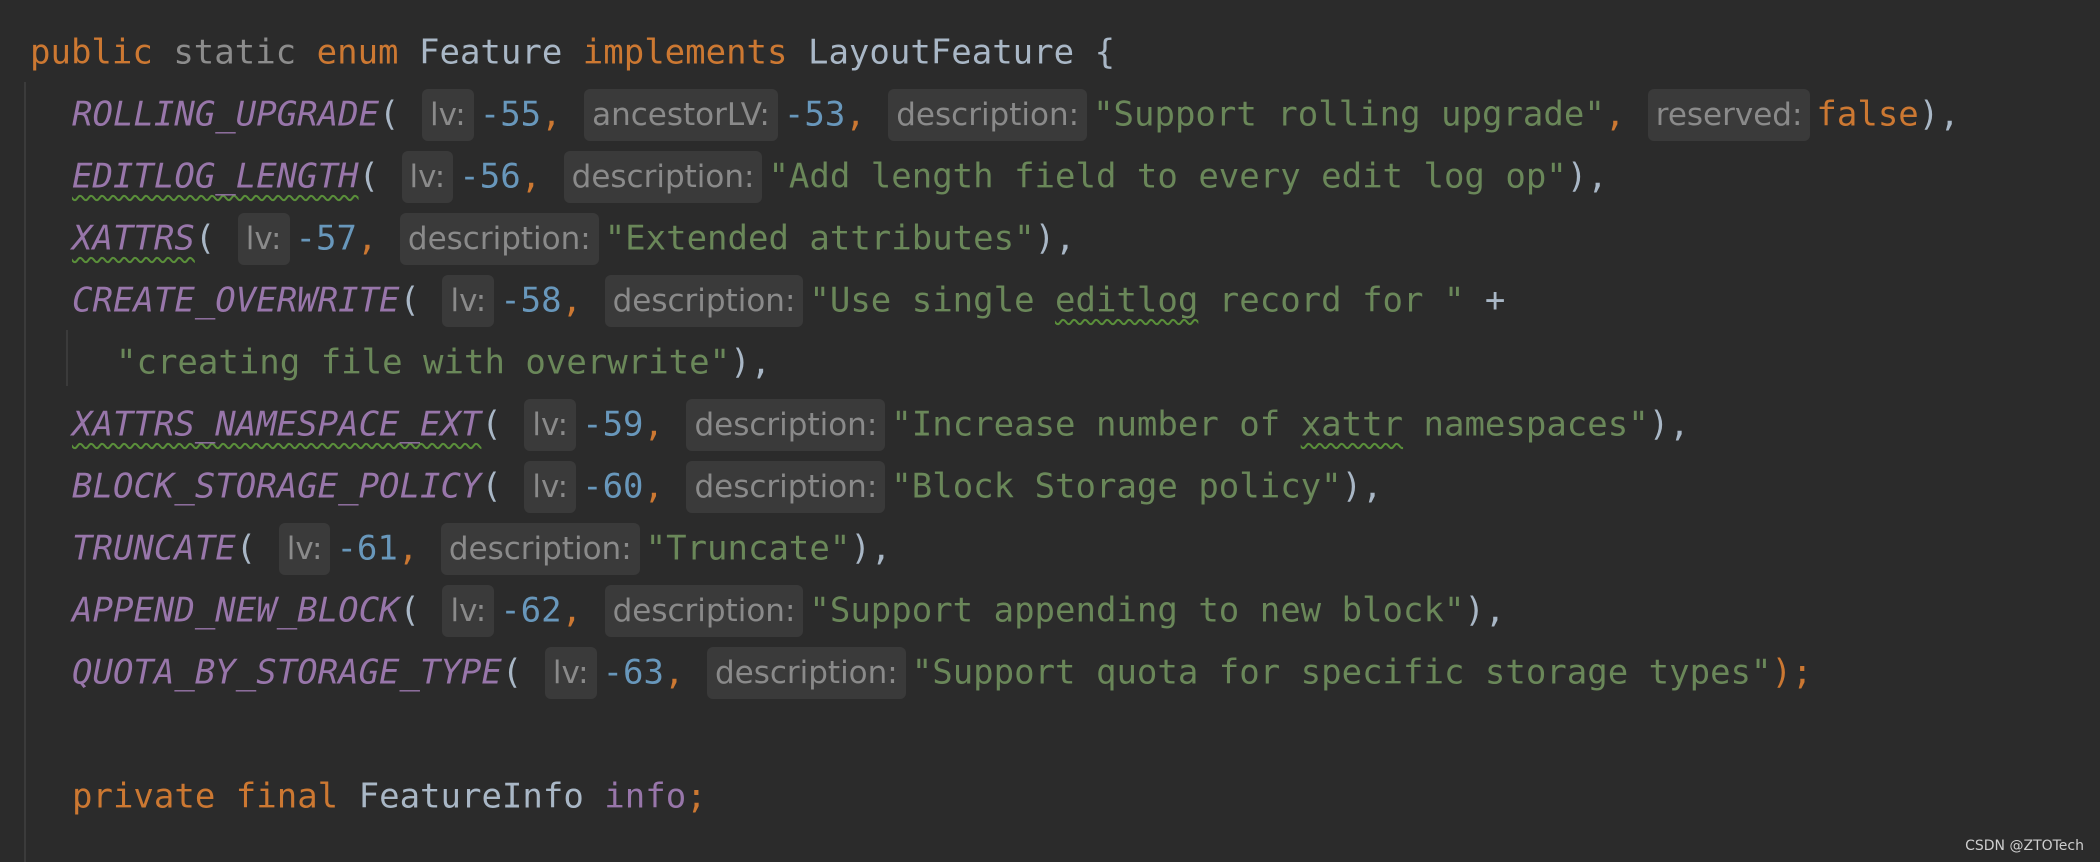  Describe the element at coordinates (531, 300) in the screenshot. I see `lv-value: -58` at that location.